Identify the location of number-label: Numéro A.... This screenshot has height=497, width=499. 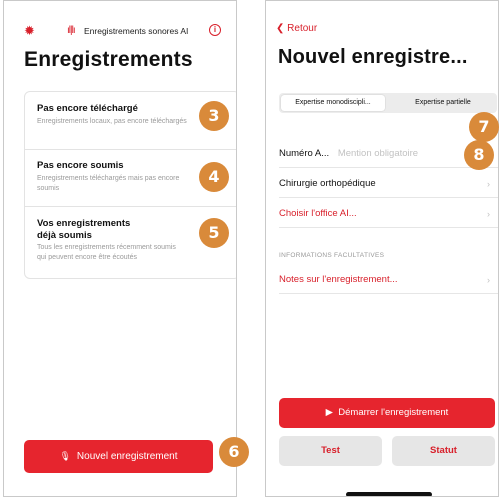
(304, 153).